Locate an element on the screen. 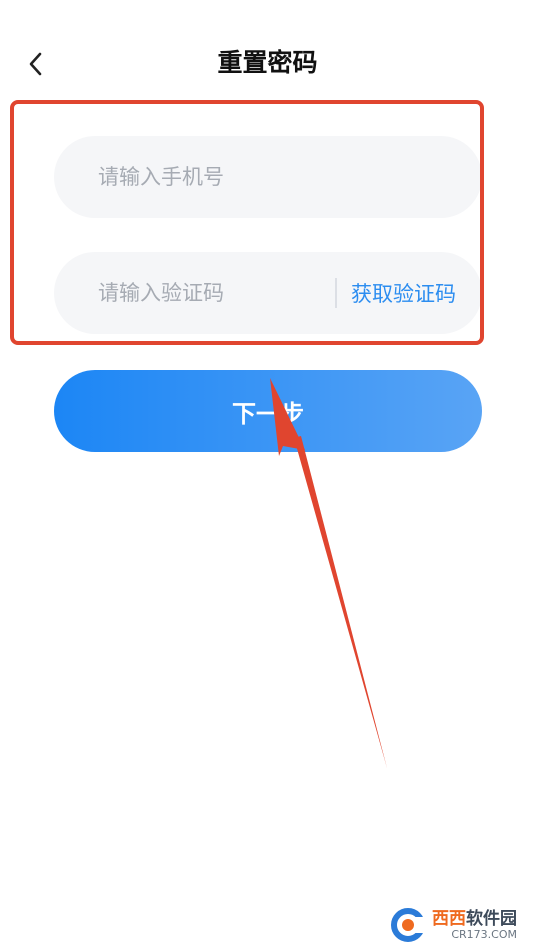 This screenshot has height=951, width=535. watermark-logo-icon is located at coordinates (410, 925).